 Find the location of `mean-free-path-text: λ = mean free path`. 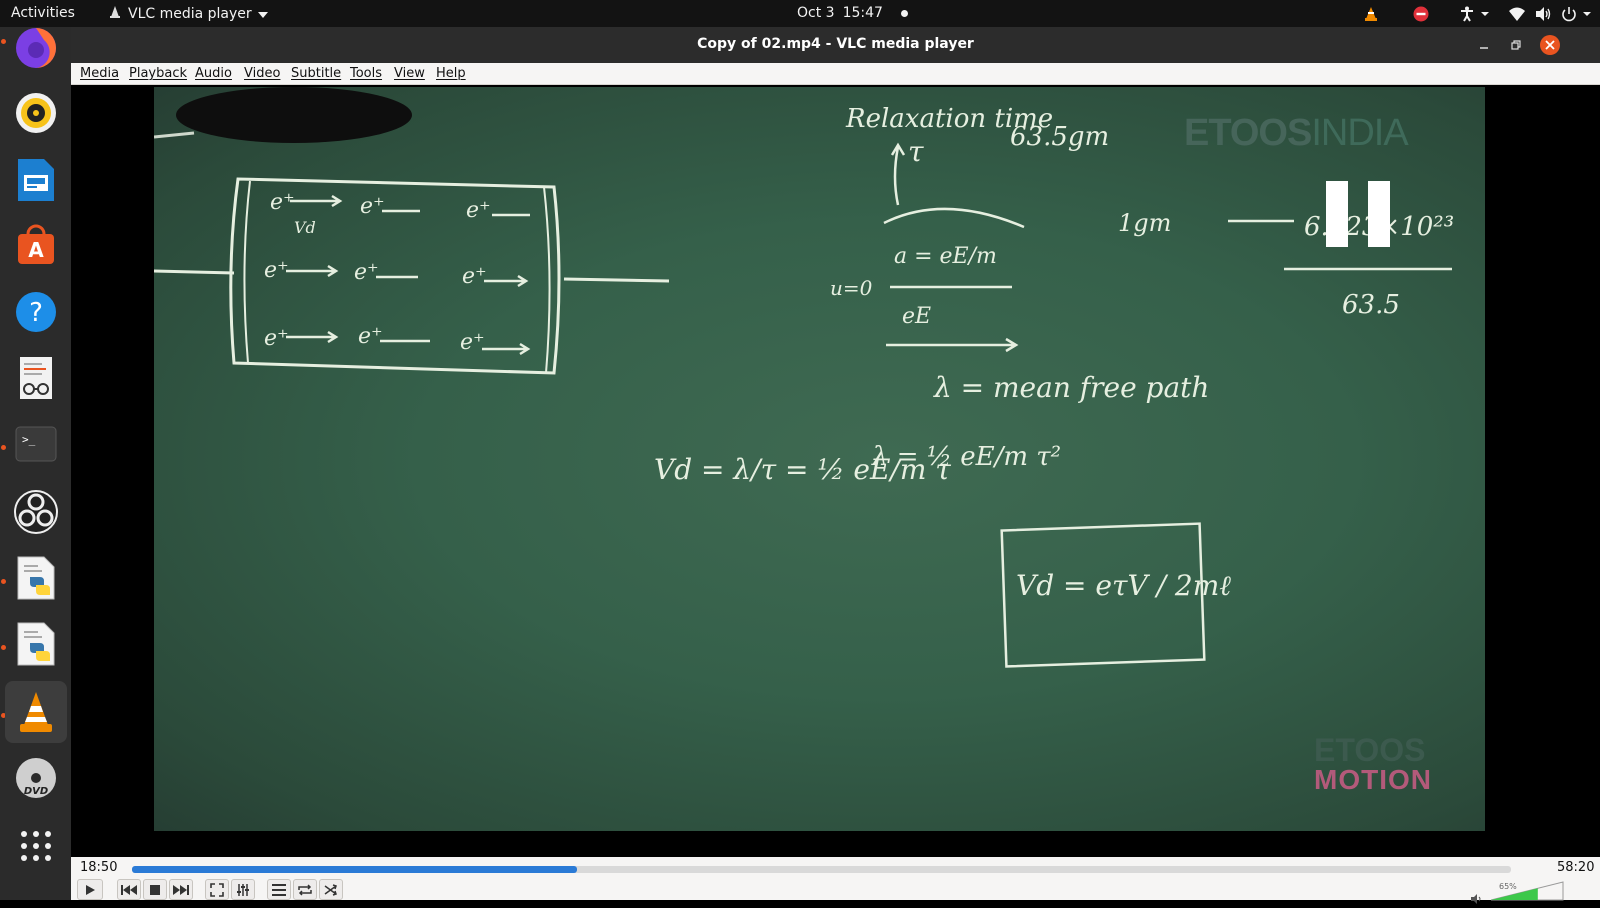

mean-free-path-text: λ = mean free path is located at coordinates (1071, 387).